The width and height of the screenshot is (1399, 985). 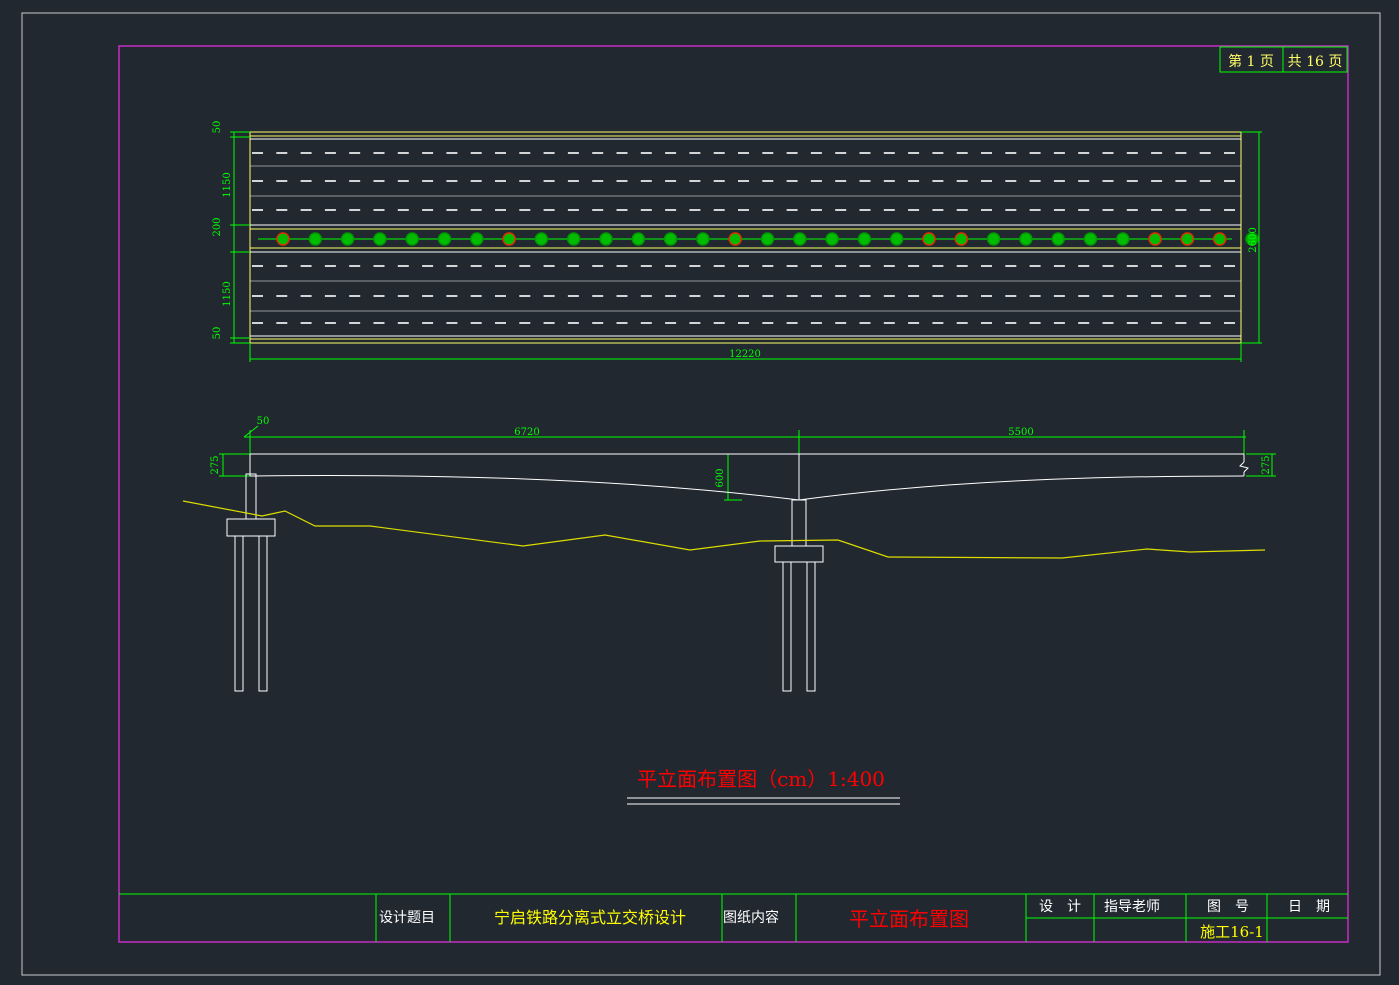 I want to click on page-number: 第 1 页, so click(x=1251, y=61).